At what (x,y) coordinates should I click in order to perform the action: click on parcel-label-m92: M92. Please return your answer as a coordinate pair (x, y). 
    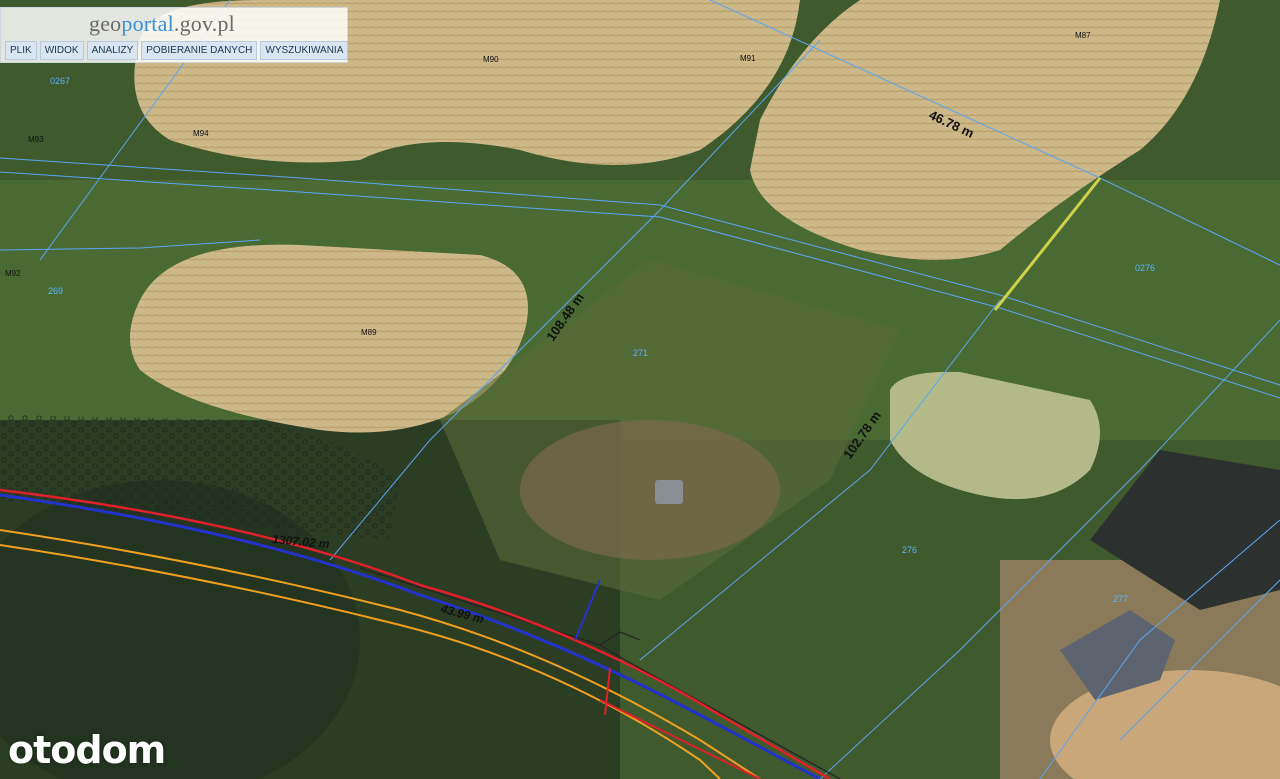
    Looking at the image, I should click on (13, 273).